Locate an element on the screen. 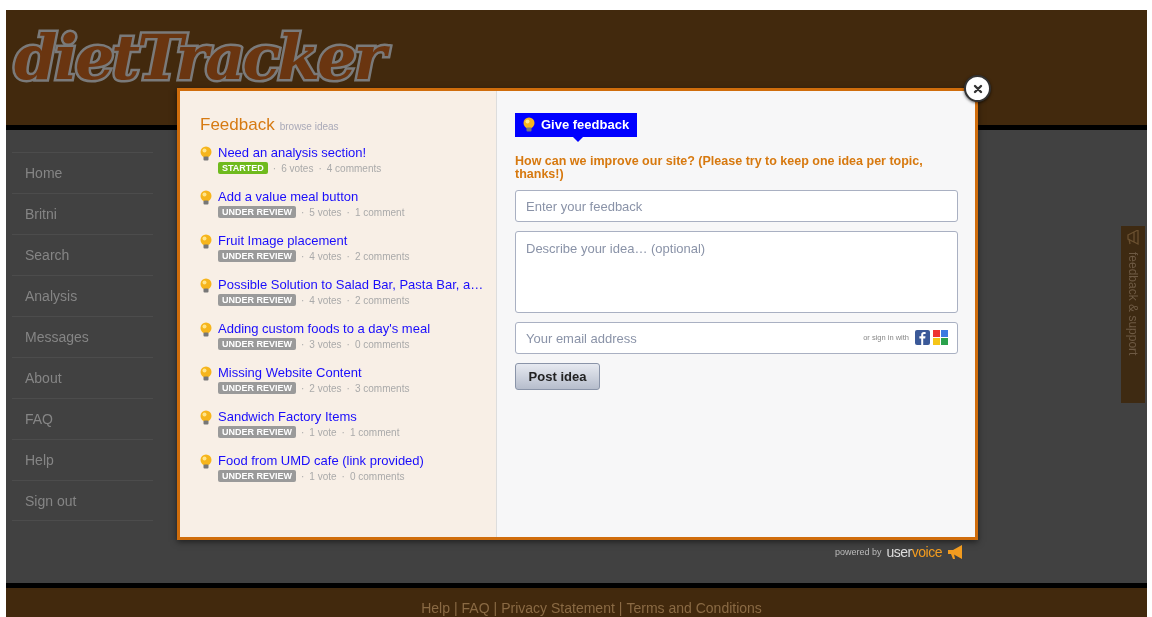 The width and height of the screenshot is (1152, 617). comment-count: 3 comments is located at coordinates (382, 388).